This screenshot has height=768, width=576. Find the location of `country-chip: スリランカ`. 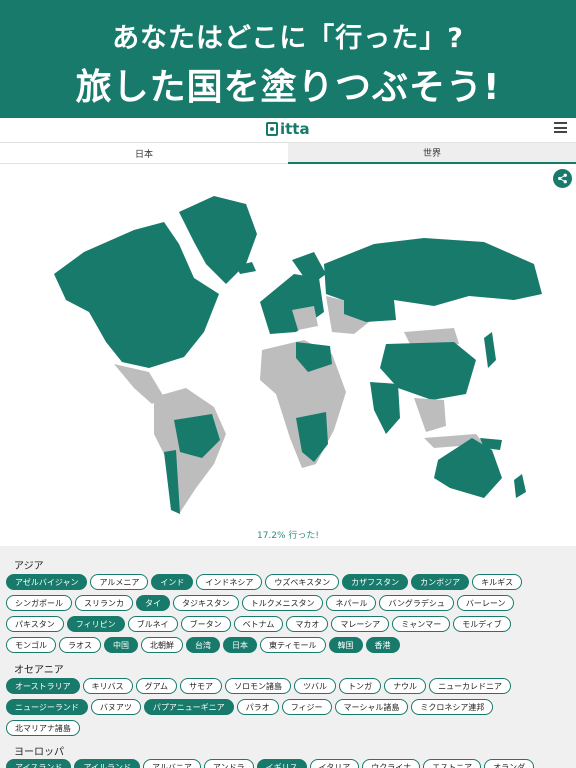

country-chip: スリランカ is located at coordinates (104, 603).